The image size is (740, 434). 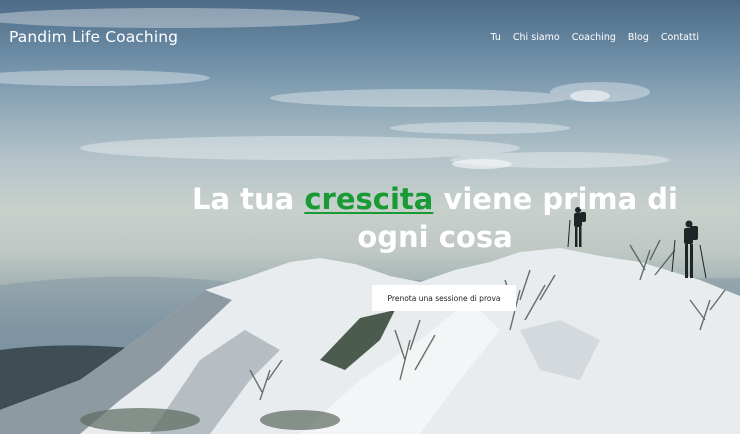 I want to click on book-trial-session-button: Prenota una sessione di prova, so click(x=444, y=298).